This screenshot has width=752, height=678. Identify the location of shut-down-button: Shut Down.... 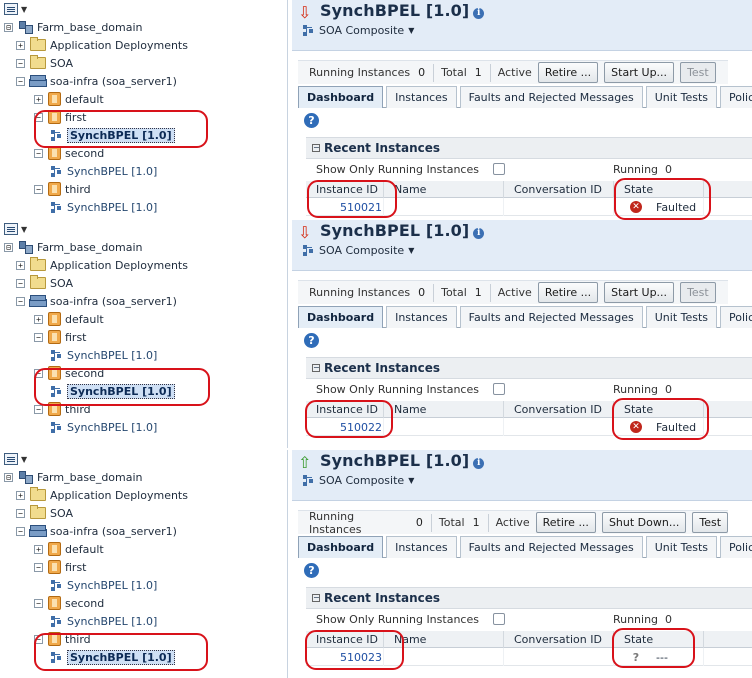
(644, 522).